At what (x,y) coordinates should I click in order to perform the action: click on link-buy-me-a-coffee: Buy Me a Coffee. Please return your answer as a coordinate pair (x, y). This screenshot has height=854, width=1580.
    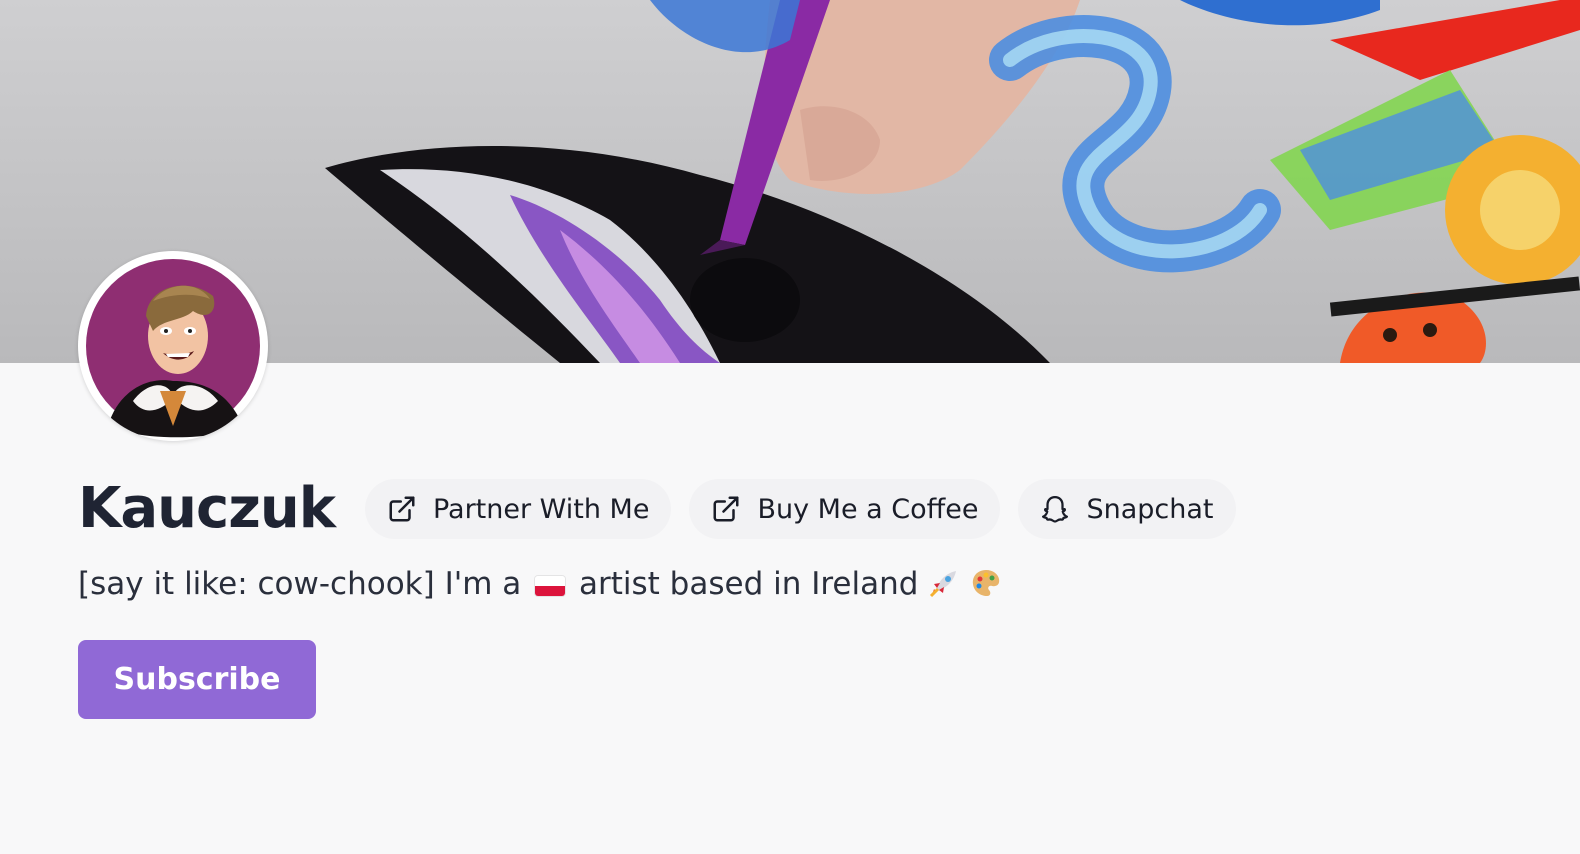
    Looking at the image, I should click on (845, 509).